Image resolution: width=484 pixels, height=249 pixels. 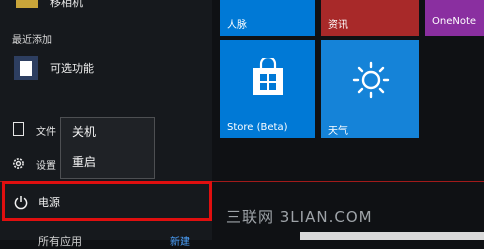 What do you see at coordinates (46, 130) in the screenshot?
I see `documents-label: 文件` at bounding box center [46, 130].